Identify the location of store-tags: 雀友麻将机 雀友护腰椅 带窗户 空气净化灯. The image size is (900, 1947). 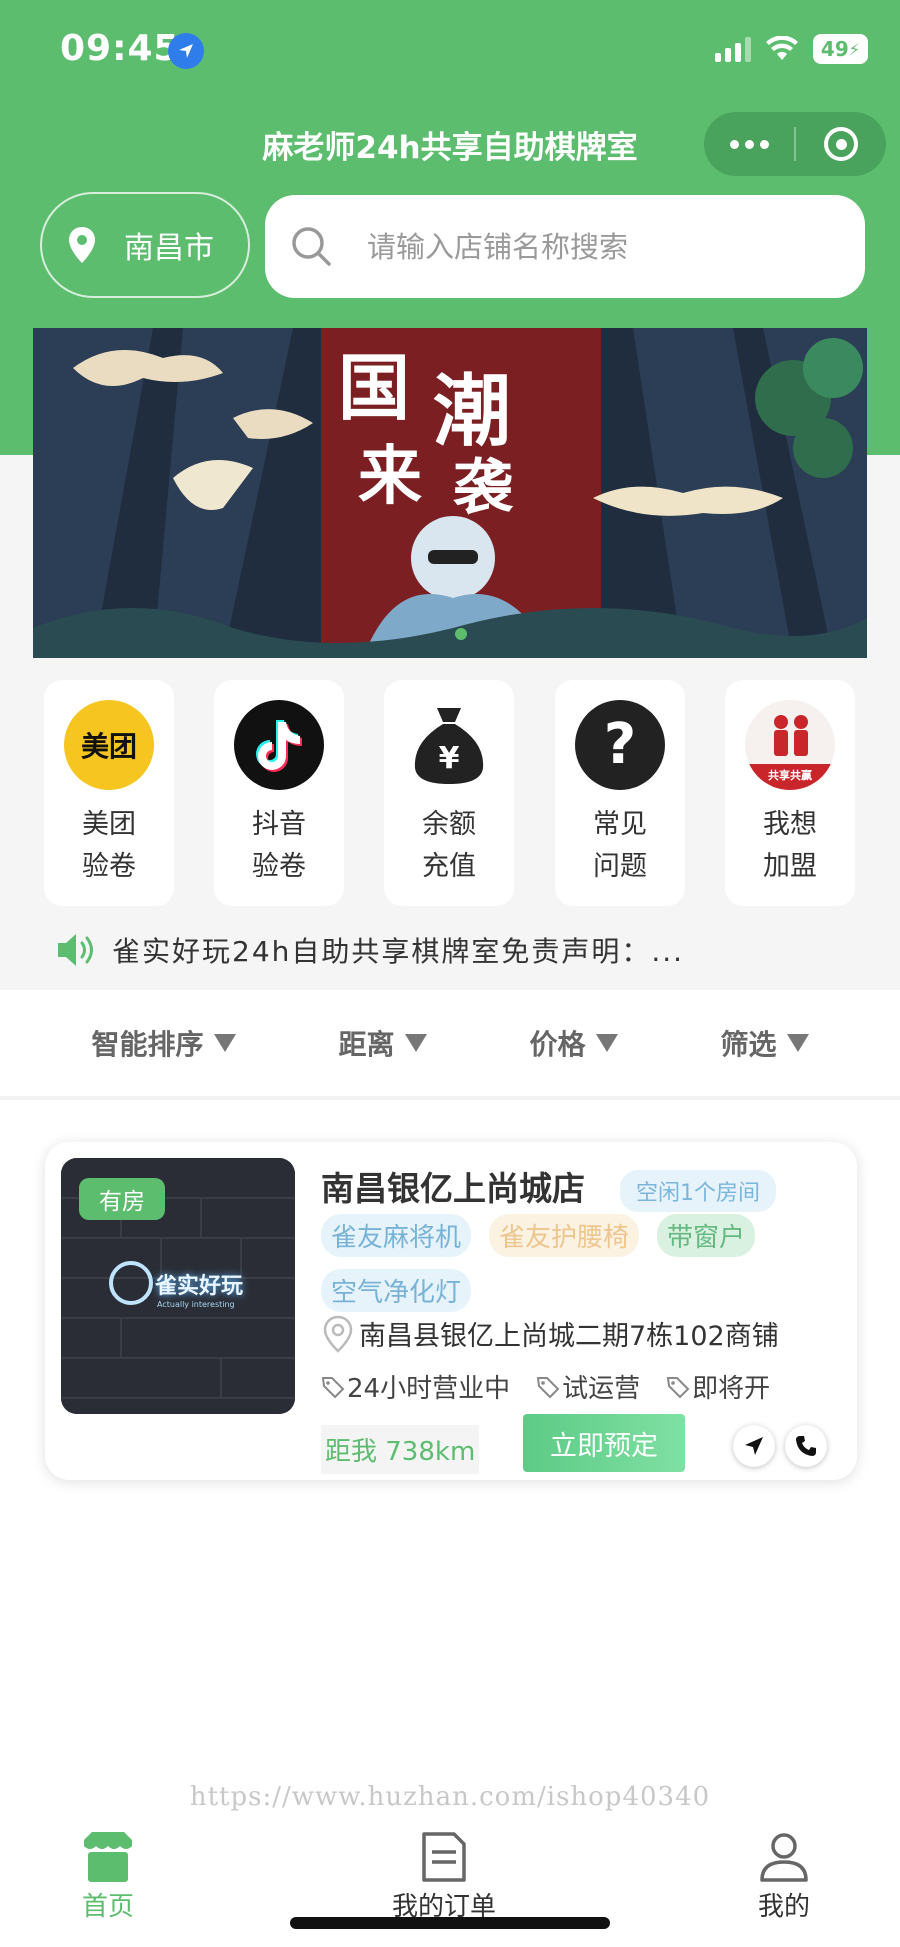
(581, 1263).